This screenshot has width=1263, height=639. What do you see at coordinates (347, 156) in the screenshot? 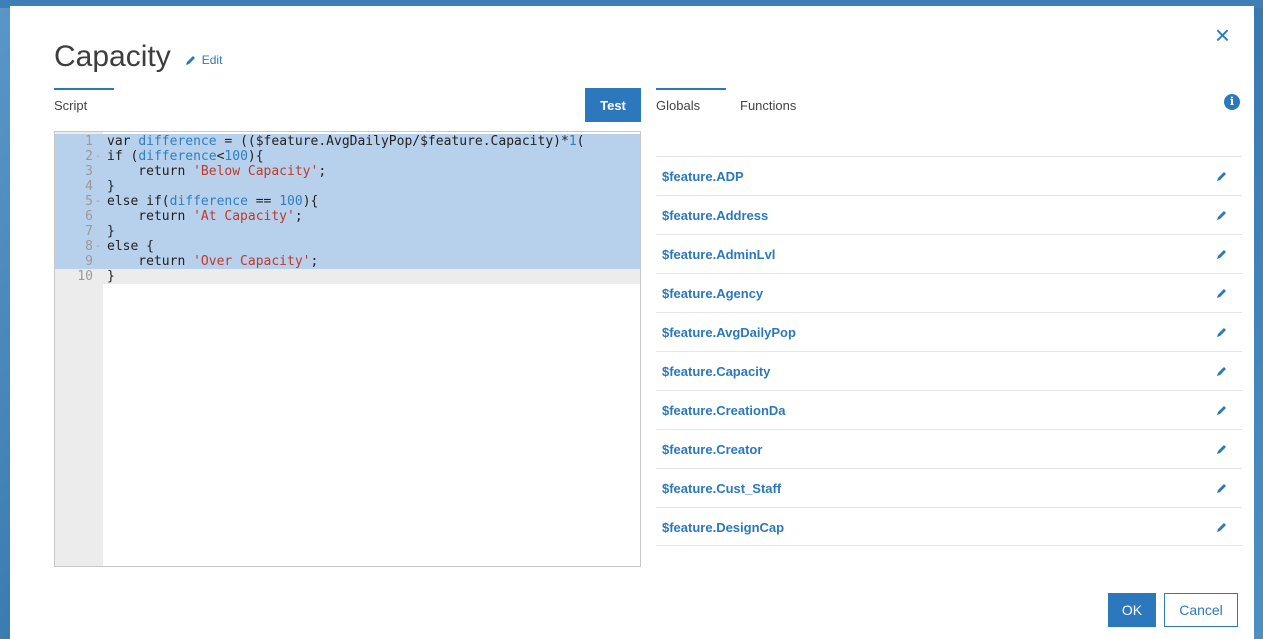
I see `code-line: 2- if (difference<100){` at bounding box center [347, 156].